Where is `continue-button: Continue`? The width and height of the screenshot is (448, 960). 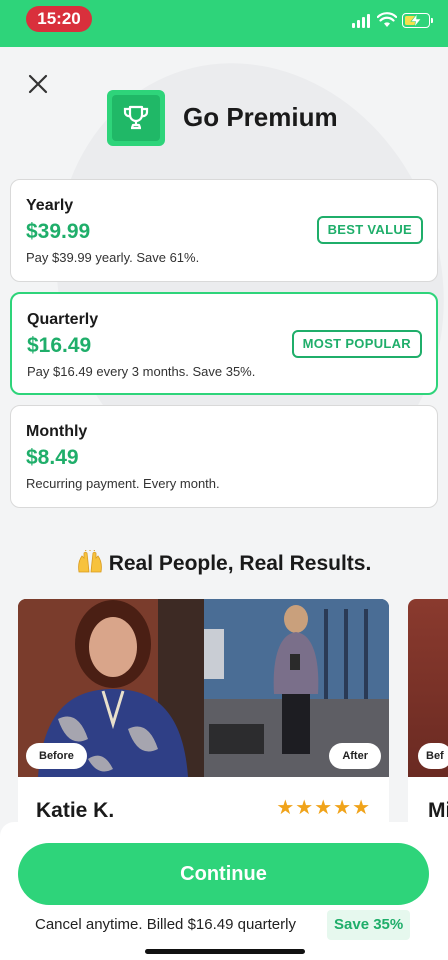
continue-button: Continue is located at coordinates (223, 874).